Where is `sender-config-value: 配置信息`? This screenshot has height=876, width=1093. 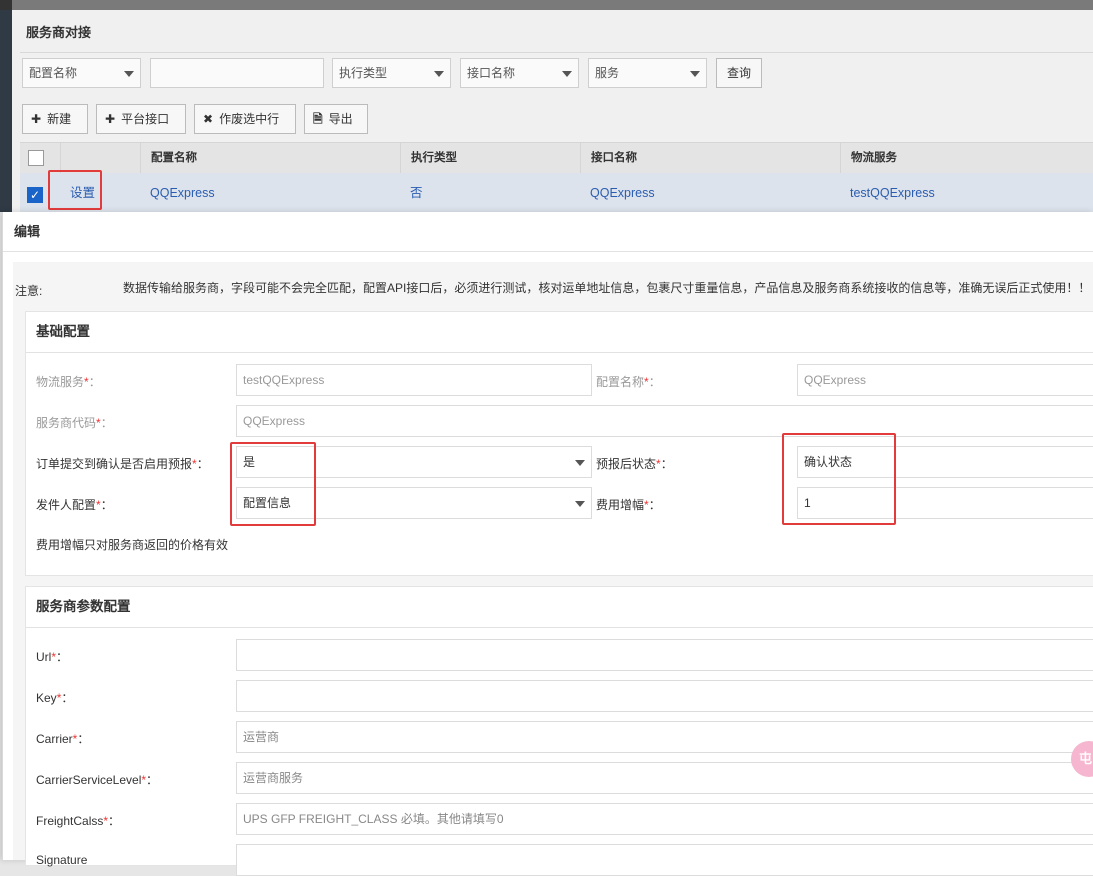
sender-config-value: 配置信息 is located at coordinates (267, 503).